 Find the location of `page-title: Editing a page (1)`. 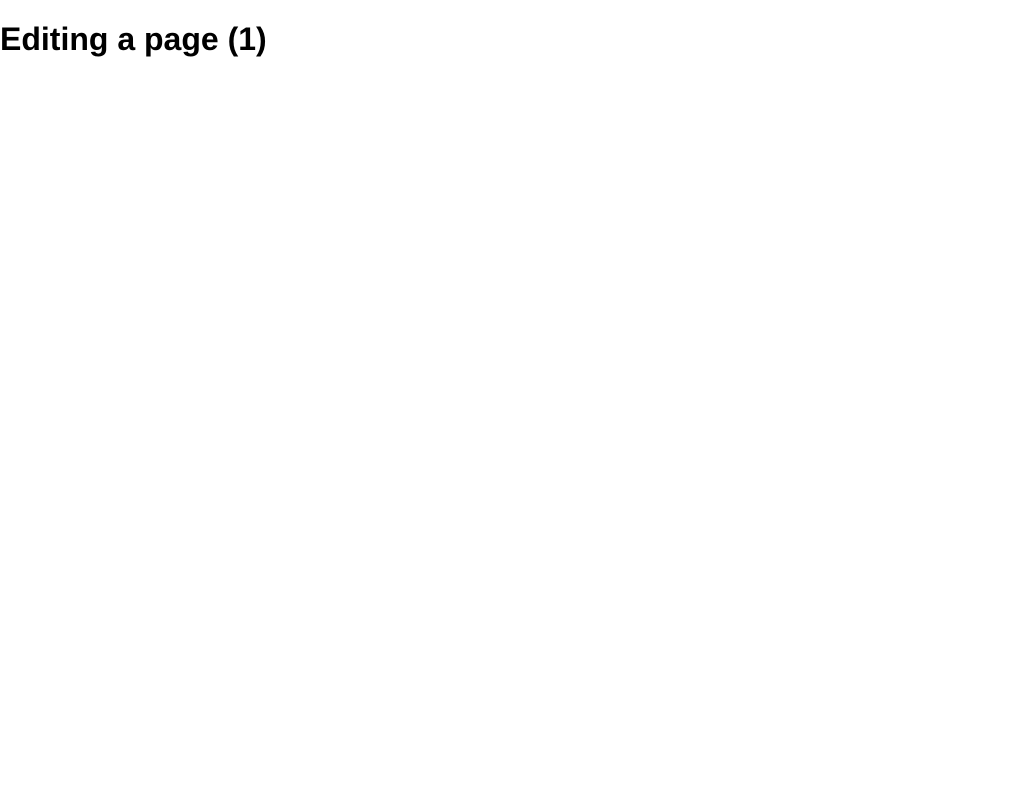

page-title: Editing a page (1) is located at coordinates (133, 39).